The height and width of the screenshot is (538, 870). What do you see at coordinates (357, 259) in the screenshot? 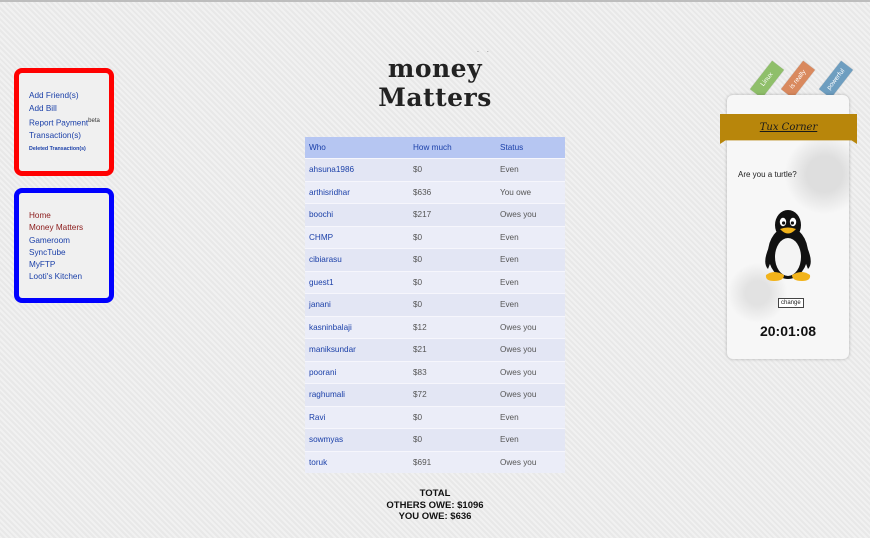
I see `row-who-link: cibiarasu` at bounding box center [357, 259].